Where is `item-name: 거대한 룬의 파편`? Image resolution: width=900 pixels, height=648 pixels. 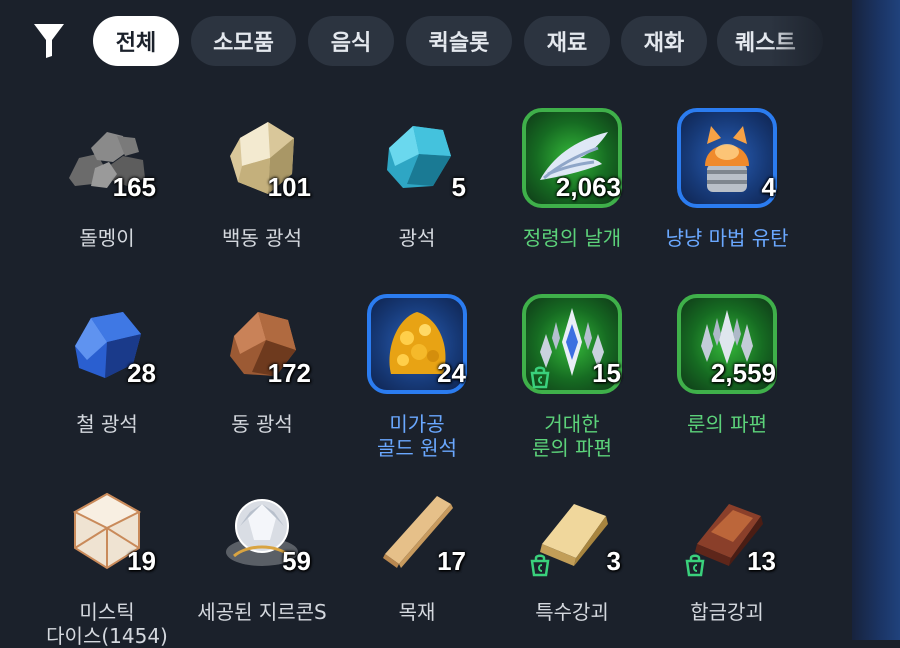 item-name: 거대한 룬의 파편 is located at coordinates (572, 436).